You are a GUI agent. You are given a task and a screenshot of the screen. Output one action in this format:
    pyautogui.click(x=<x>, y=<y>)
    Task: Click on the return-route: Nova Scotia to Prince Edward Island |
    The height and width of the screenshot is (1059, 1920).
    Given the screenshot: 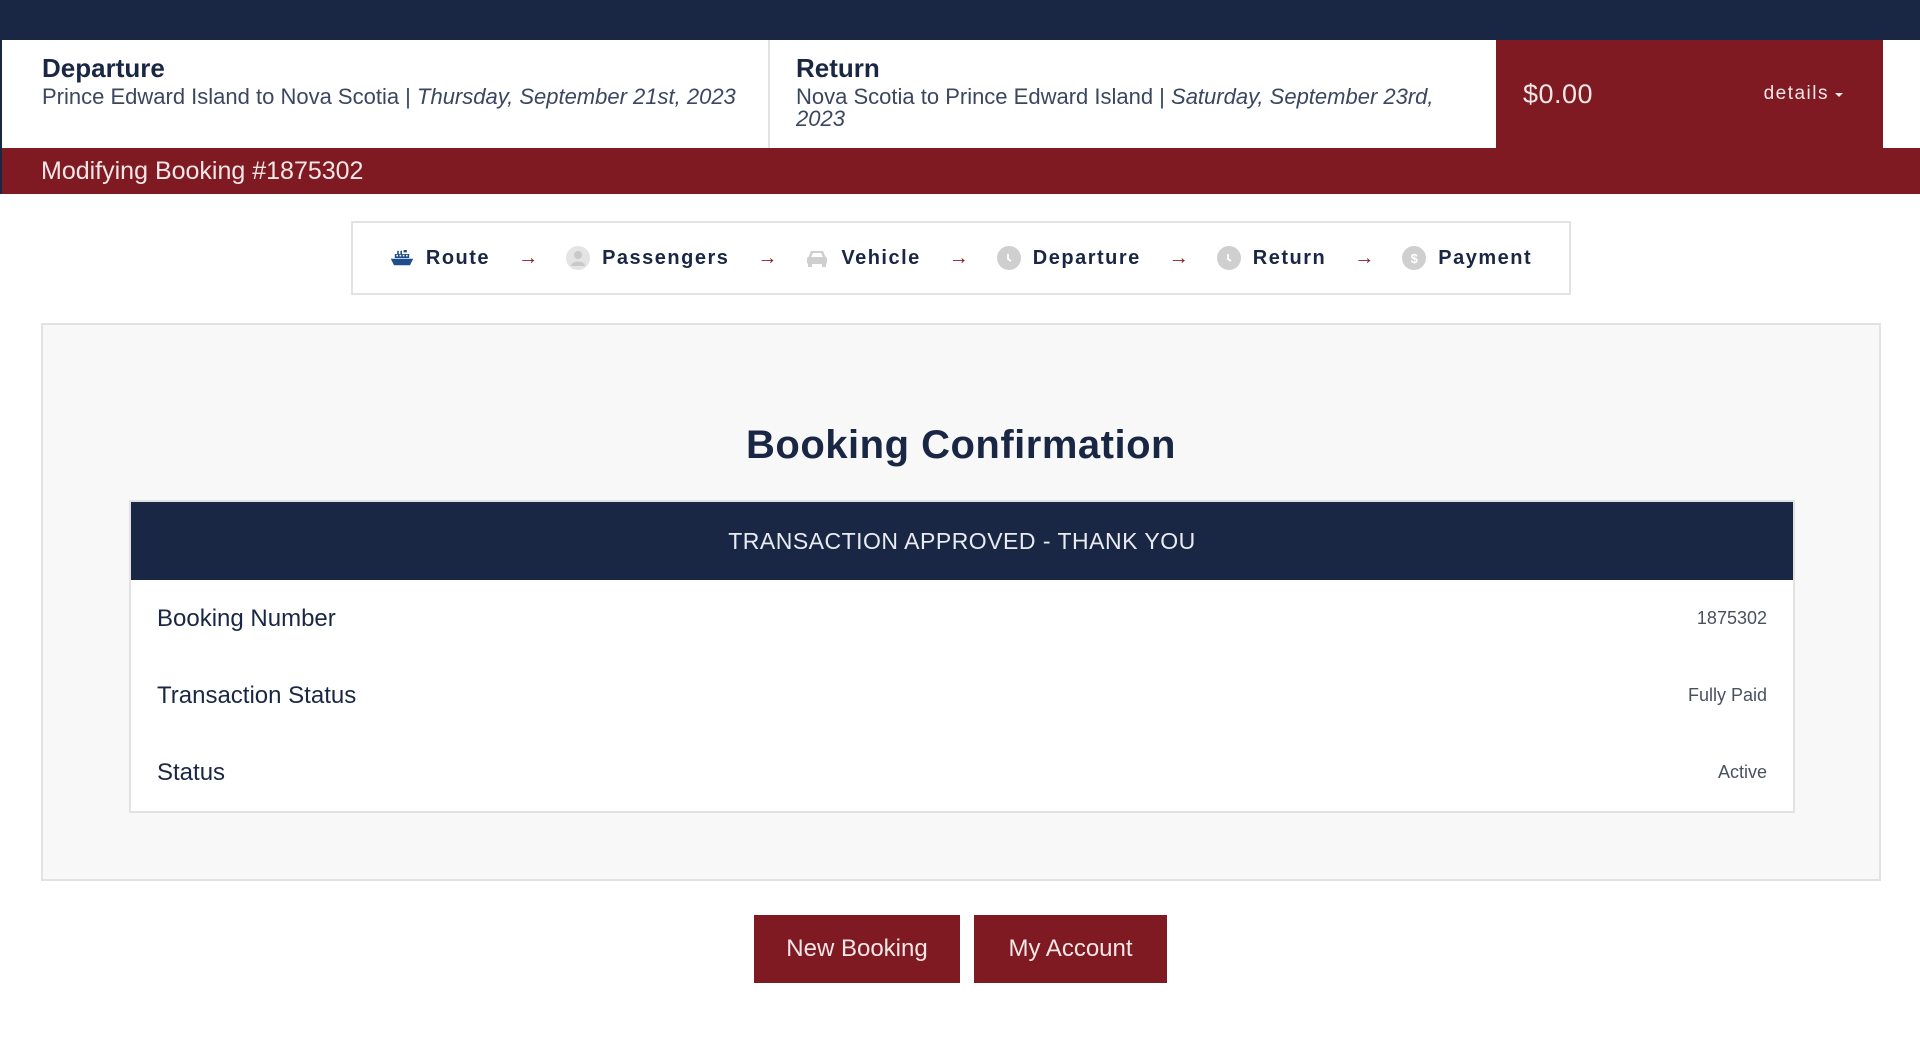 What is the action you would take?
    pyautogui.click(x=984, y=96)
    